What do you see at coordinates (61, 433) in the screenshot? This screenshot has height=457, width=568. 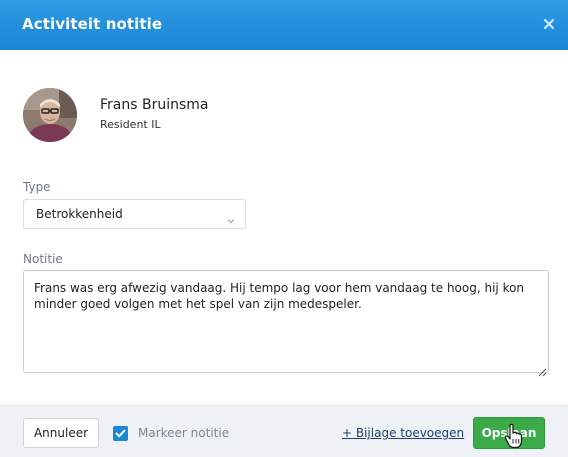 I see `cancel-button: Annuleer` at bounding box center [61, 433].